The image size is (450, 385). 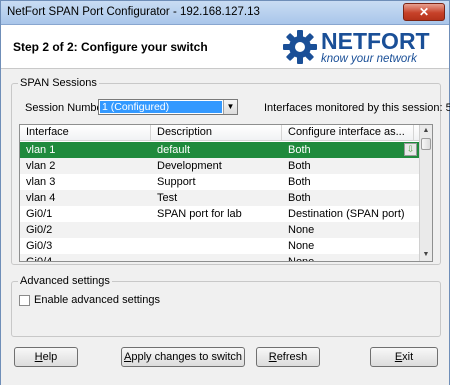 What do you see at coordinates (216, 133) in the screenshot?
I see `column-header-description: Description` at bounding box center [216, 133].